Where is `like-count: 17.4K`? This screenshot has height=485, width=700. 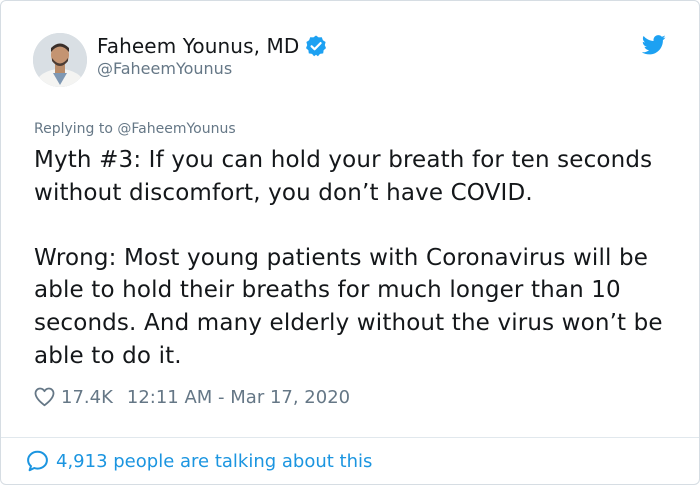 like-count: 17.4K is located at coordinates (87, 397).